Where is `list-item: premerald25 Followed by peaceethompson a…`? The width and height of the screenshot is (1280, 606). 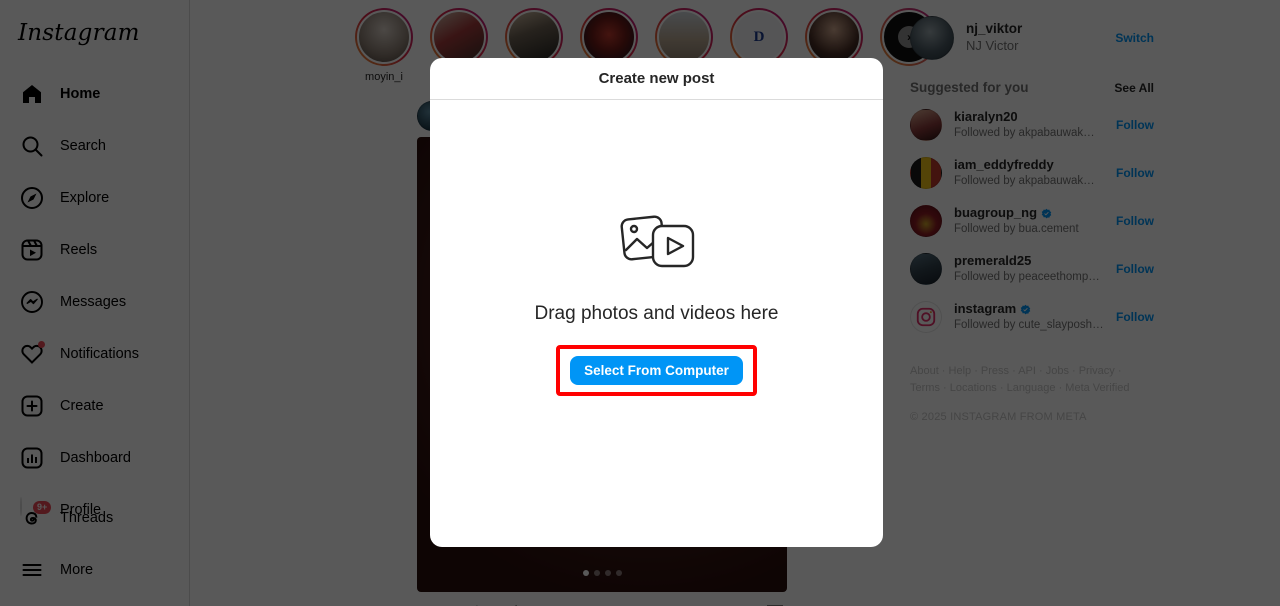
list-item: premerald25 Followed by peaceethompson a… is located at coordinates (1032, 269).